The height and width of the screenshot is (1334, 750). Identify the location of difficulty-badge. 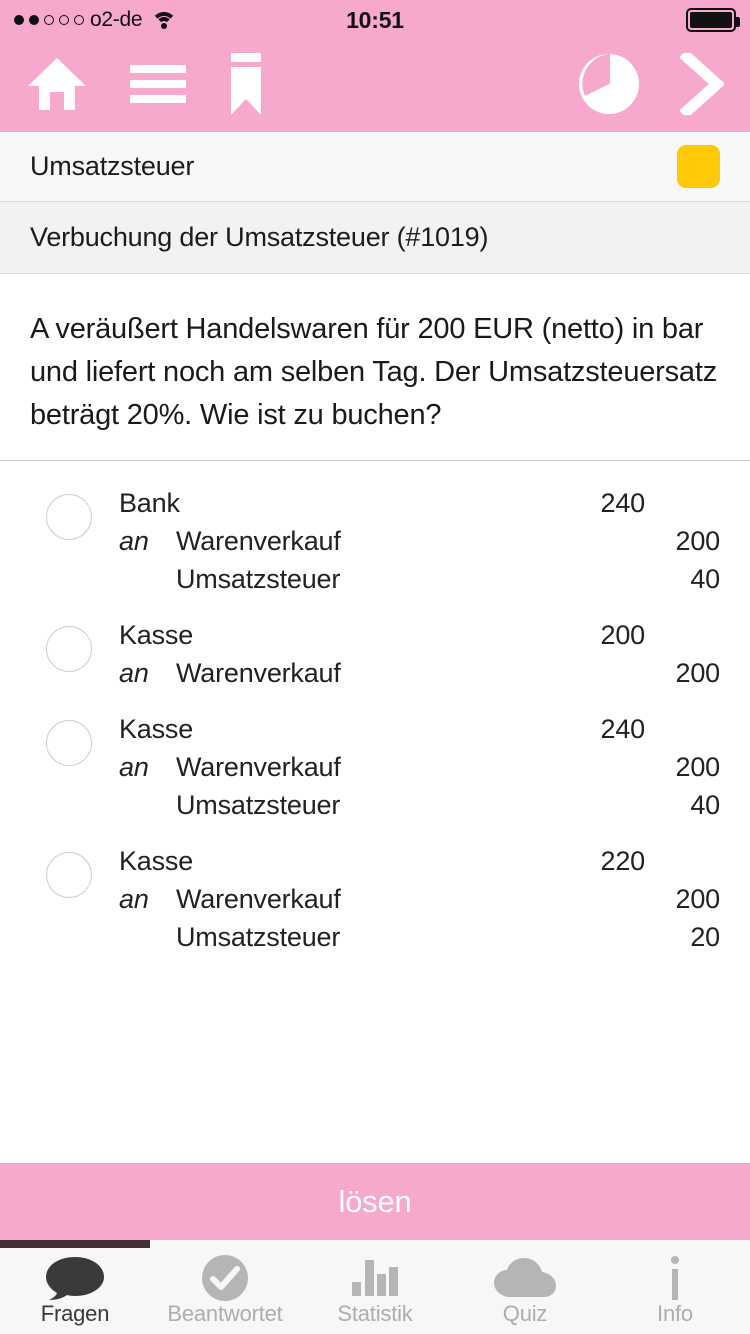
(698, 166).